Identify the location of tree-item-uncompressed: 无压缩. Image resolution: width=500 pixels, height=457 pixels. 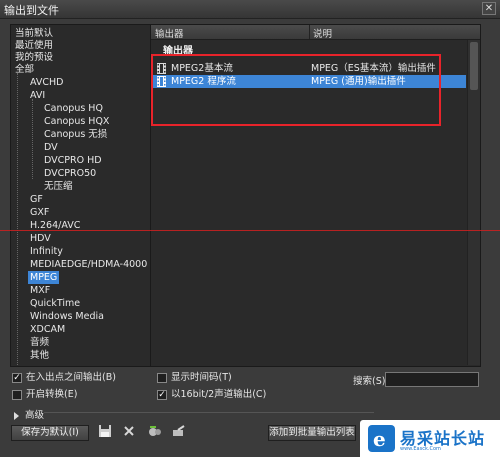
(58, 186).